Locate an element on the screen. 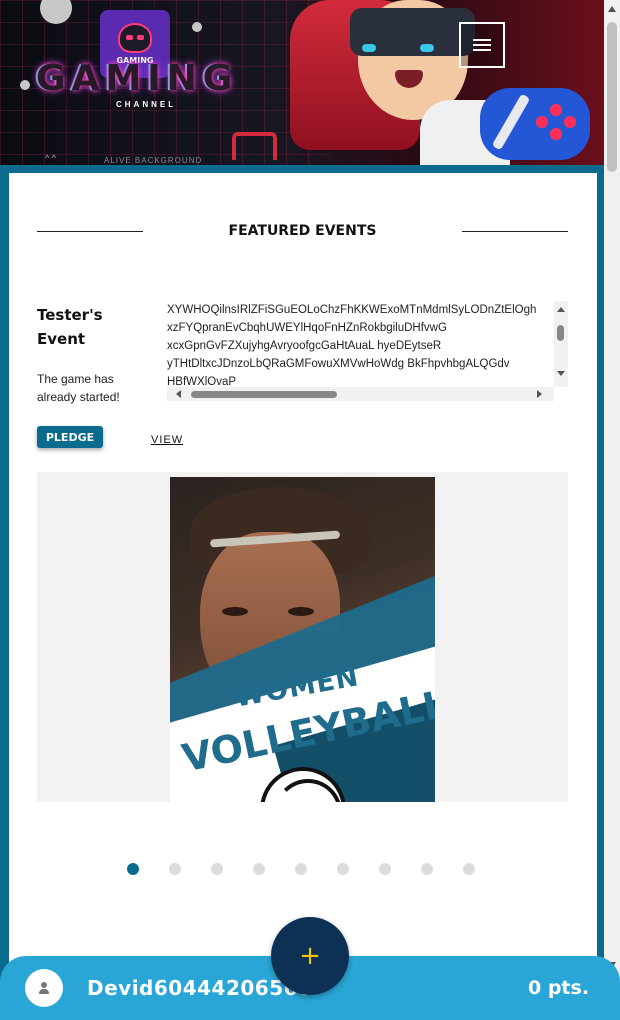 Image resolution: width=620 pixels, height=1020 pixels. scroll-down-arrow-icon is located at coordinates (561, 373).